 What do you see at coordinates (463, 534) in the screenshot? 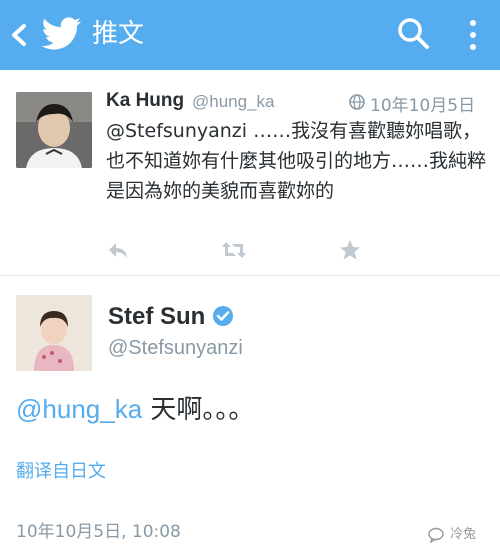
I see `watermark-text: 冷兔` at bounding box center [463, 534].